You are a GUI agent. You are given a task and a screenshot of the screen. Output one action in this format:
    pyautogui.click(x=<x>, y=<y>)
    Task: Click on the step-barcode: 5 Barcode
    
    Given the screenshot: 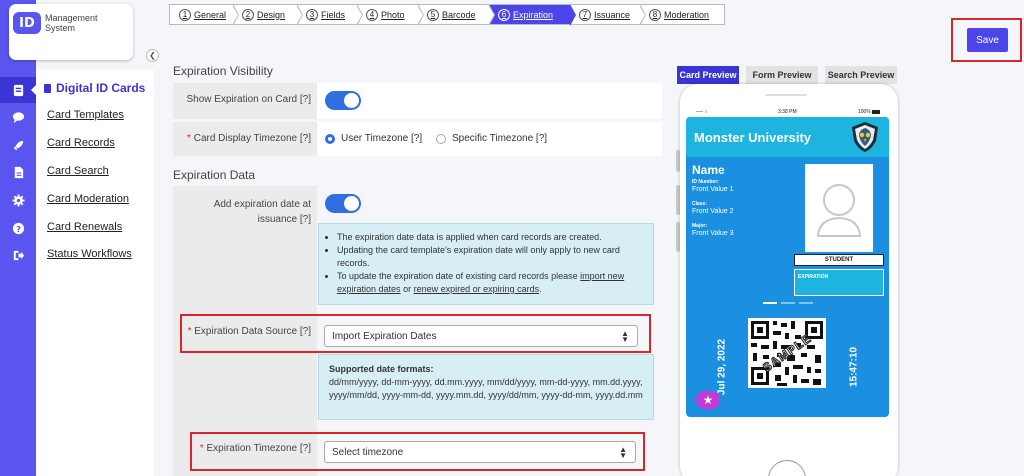 What is the action you would take?
    pyautogui.click(x=456, y=15)
    